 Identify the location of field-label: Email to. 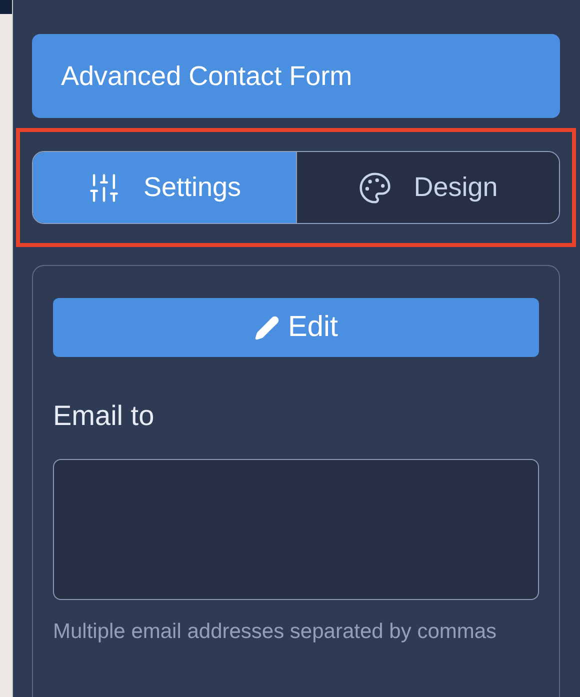
(104, 416).